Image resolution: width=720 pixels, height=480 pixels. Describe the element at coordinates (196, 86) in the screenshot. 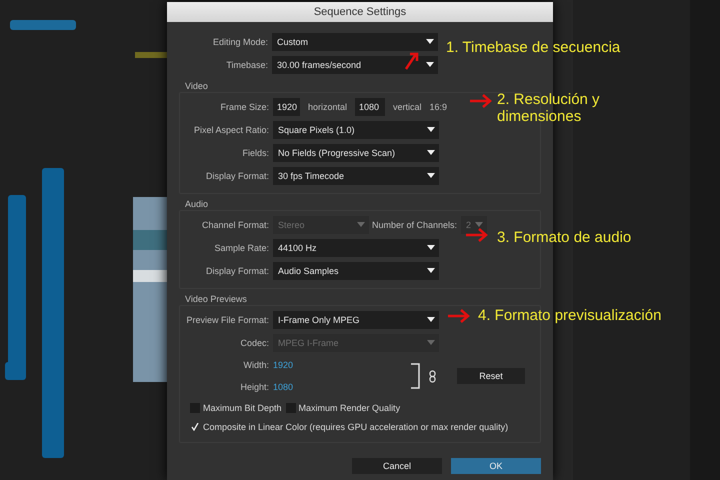

I see `section-title: Video` at that location.